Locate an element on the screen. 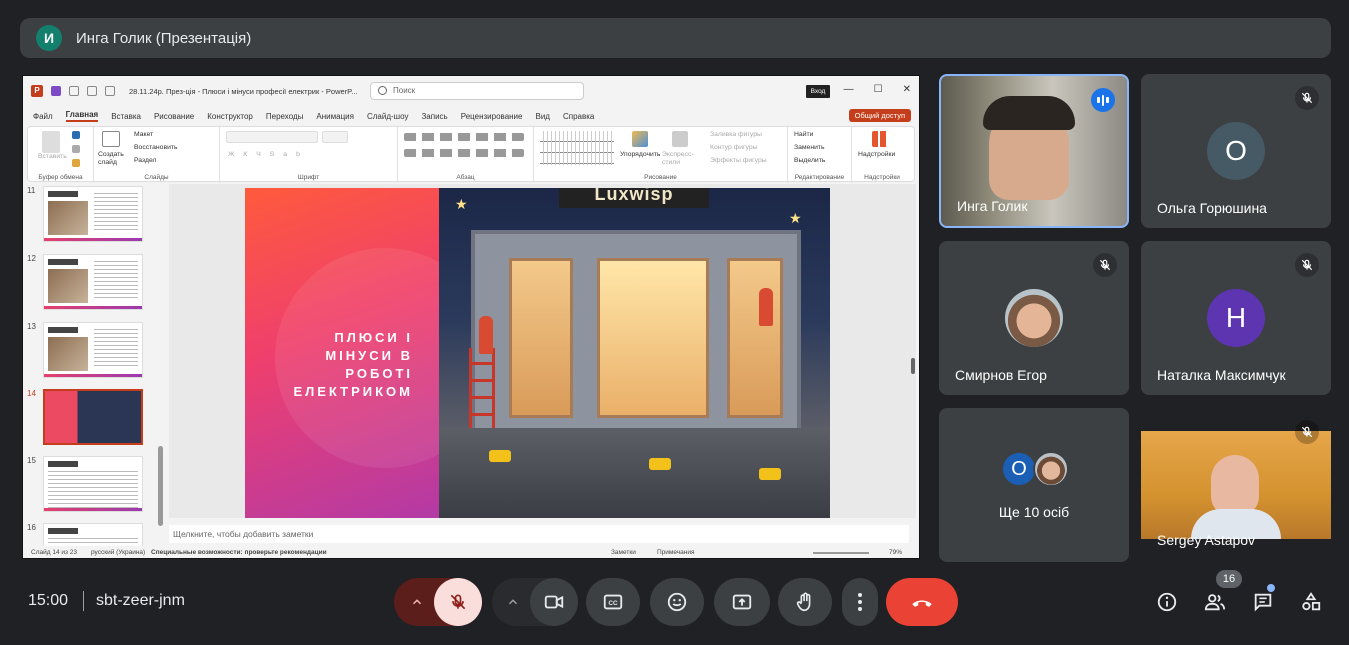 The image size is (1349, 645). panel-scrollbar is located at coordinates (160, 486).